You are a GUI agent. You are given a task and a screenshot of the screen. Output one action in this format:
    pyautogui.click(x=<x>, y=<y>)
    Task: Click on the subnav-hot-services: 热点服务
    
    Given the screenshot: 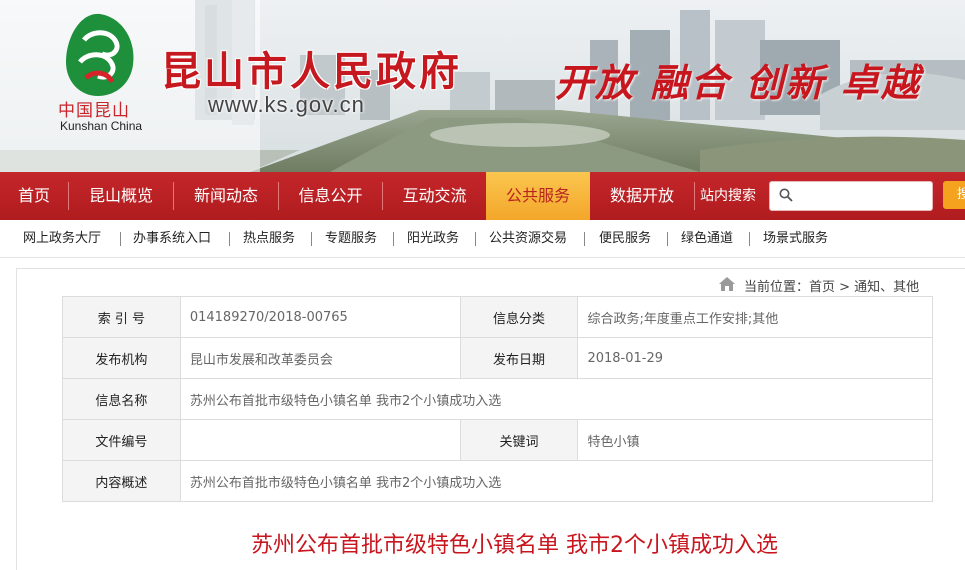 What is the action you would take?
    pyautogui.click(x=269, y=238)
    